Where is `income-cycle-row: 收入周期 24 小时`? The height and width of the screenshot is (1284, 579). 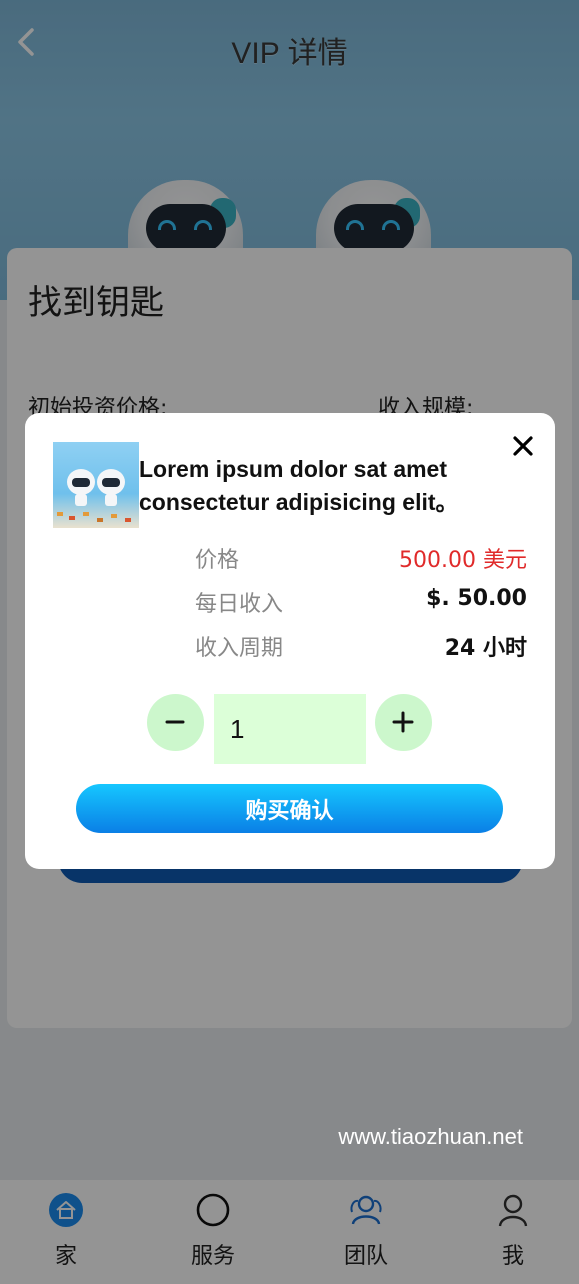
income-cycle-row: 收入周期 24 小时 is located at coordinates (361, 647).